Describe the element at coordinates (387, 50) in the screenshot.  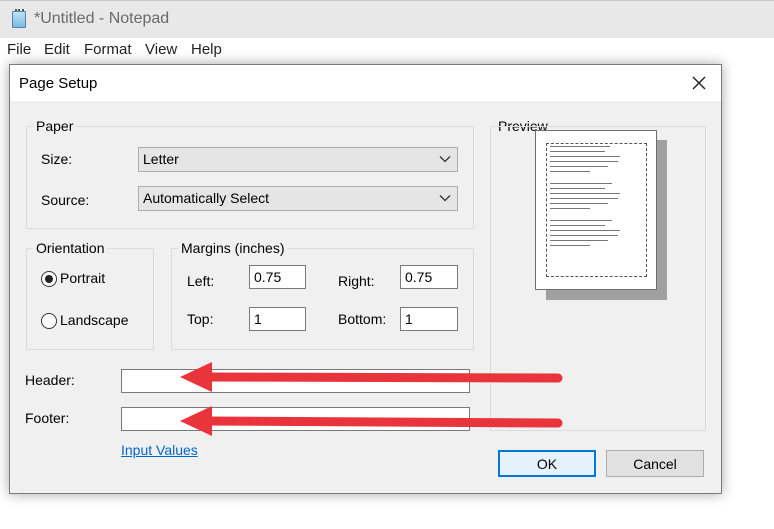
I see `notepad-menubar: File Edit Format View Help` at that location.